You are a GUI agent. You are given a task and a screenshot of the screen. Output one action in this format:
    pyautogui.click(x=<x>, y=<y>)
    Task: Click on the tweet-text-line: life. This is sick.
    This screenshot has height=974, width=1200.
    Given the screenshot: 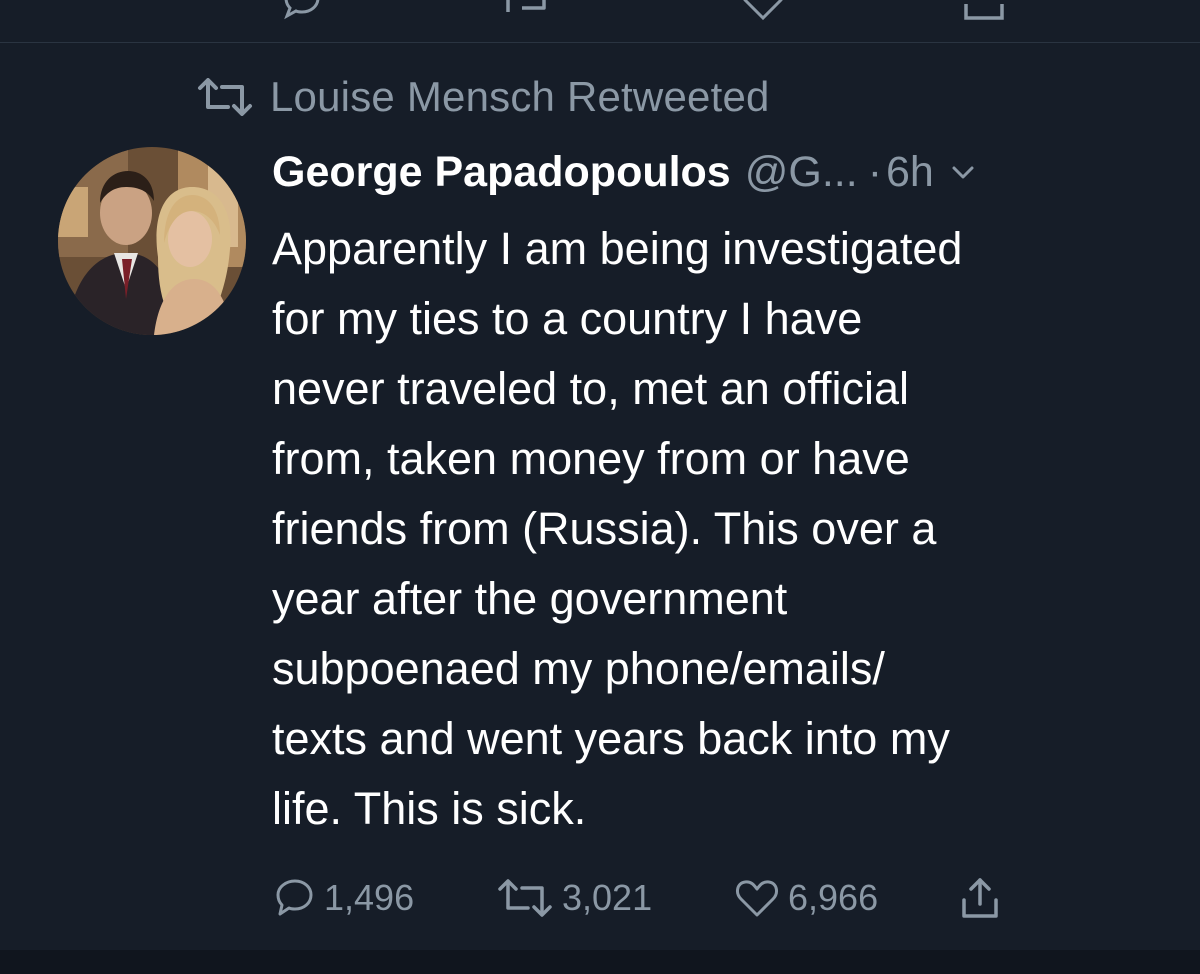 What is the action you would take?
    pyautogui.click(x=429, y=808)
    